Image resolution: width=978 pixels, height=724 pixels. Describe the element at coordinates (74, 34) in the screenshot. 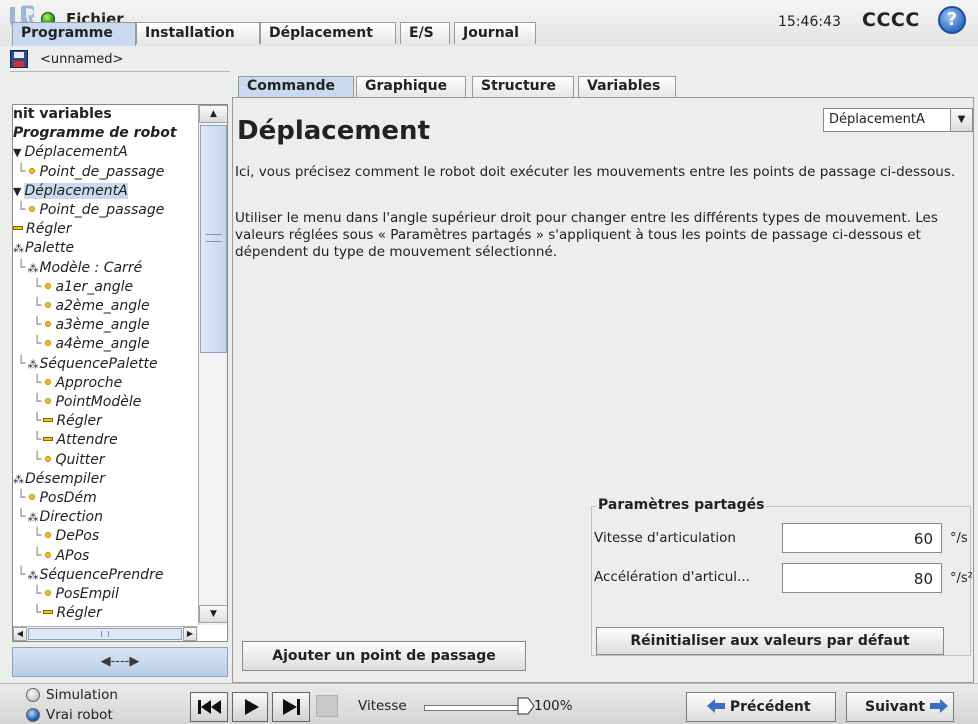

I see `tab-programme: Programme` at that location.